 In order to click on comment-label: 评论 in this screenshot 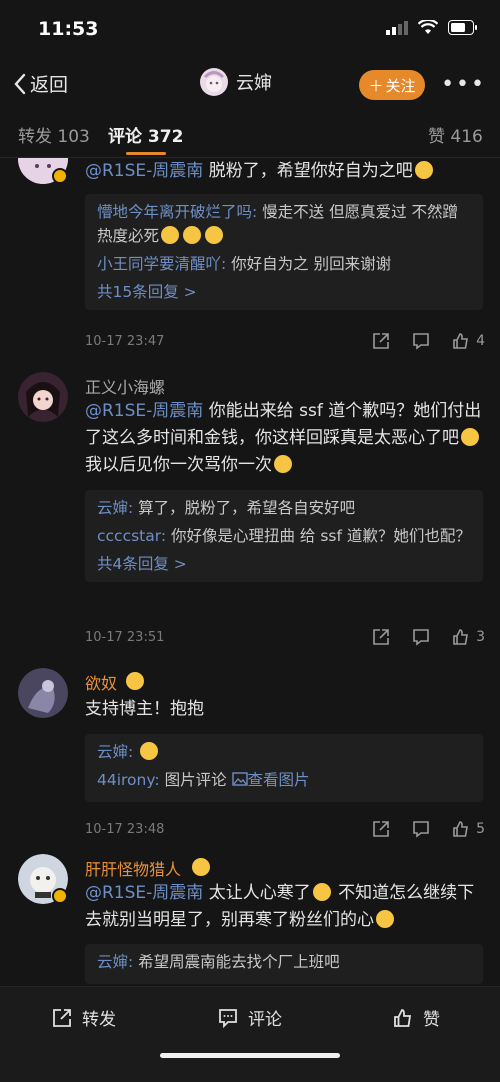, I will do `click(265, 1020)`.